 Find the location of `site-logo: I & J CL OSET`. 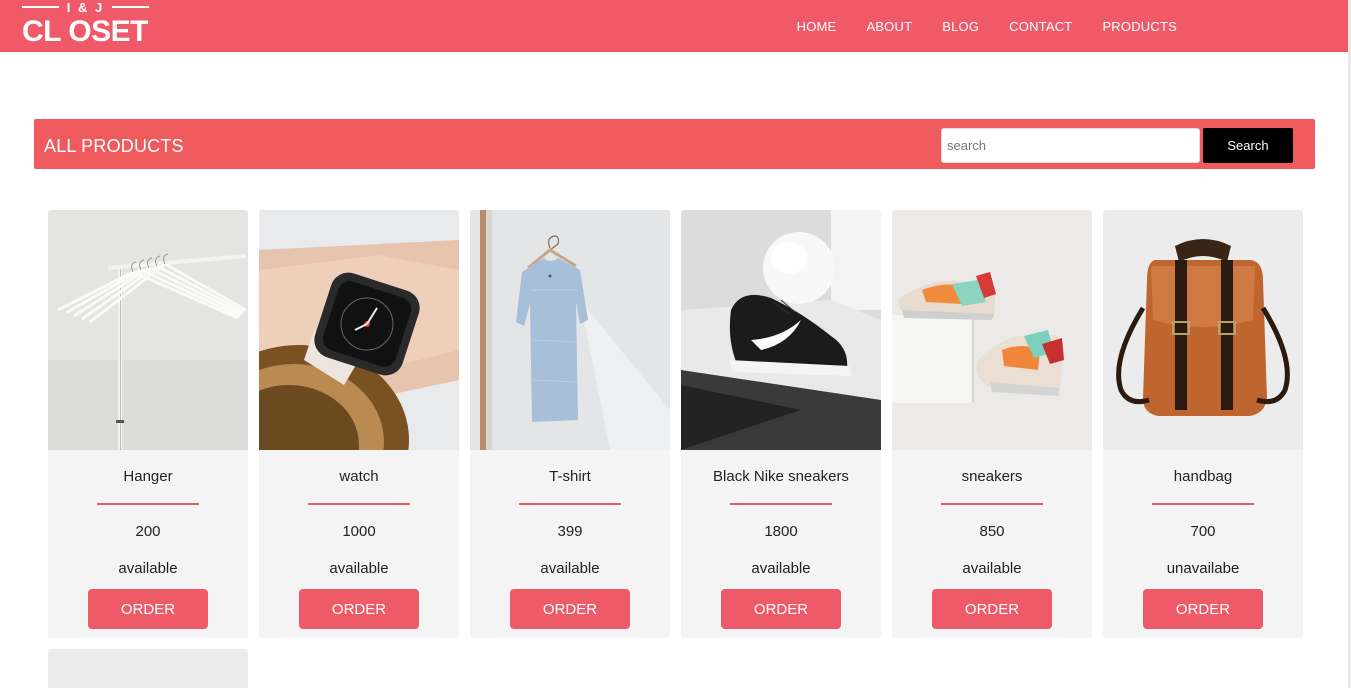

site-logo: I & J CL OSET is located at coordinates (89, 26).